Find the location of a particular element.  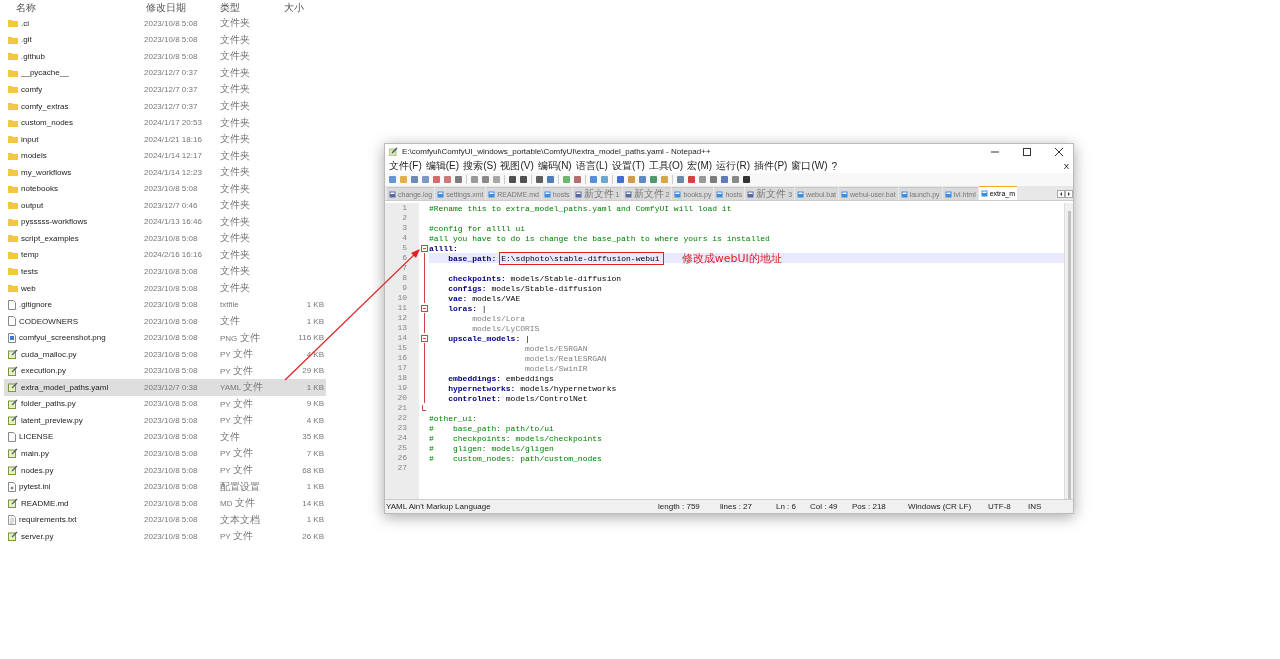

code-key: checkpoints: is located at coordinates (467, 278).